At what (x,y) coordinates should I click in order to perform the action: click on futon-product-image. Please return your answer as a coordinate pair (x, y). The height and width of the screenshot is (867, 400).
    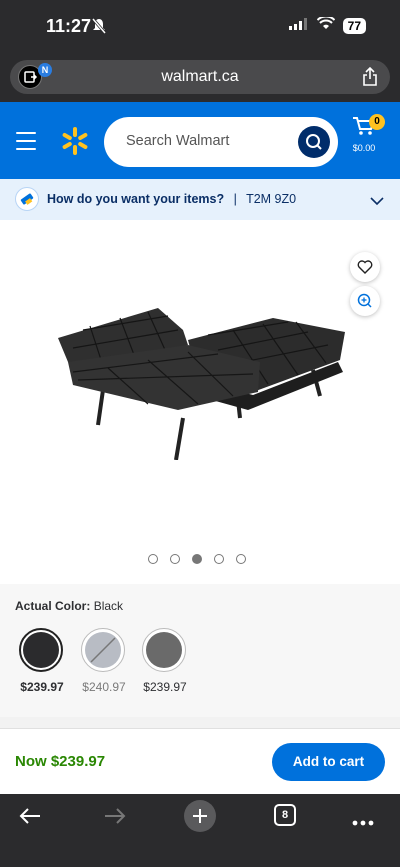
    Looking at the image, I should click on (198, 382).